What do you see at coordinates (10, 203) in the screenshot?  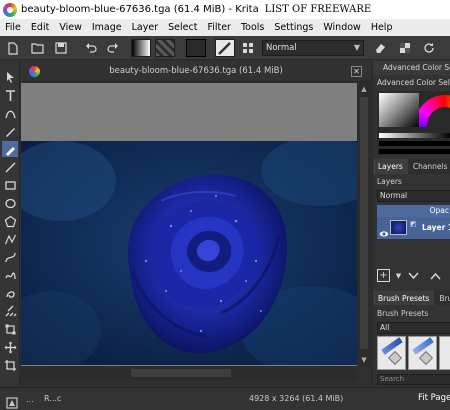 I see `ellipse-icon` at bounding box center [10, 203].